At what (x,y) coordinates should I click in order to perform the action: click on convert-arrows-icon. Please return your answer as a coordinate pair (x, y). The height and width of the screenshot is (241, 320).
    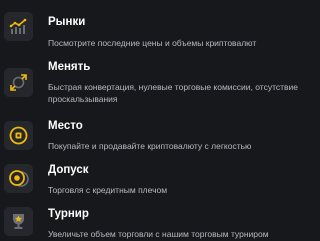
    Looking at the image, I should click on (18, 82).